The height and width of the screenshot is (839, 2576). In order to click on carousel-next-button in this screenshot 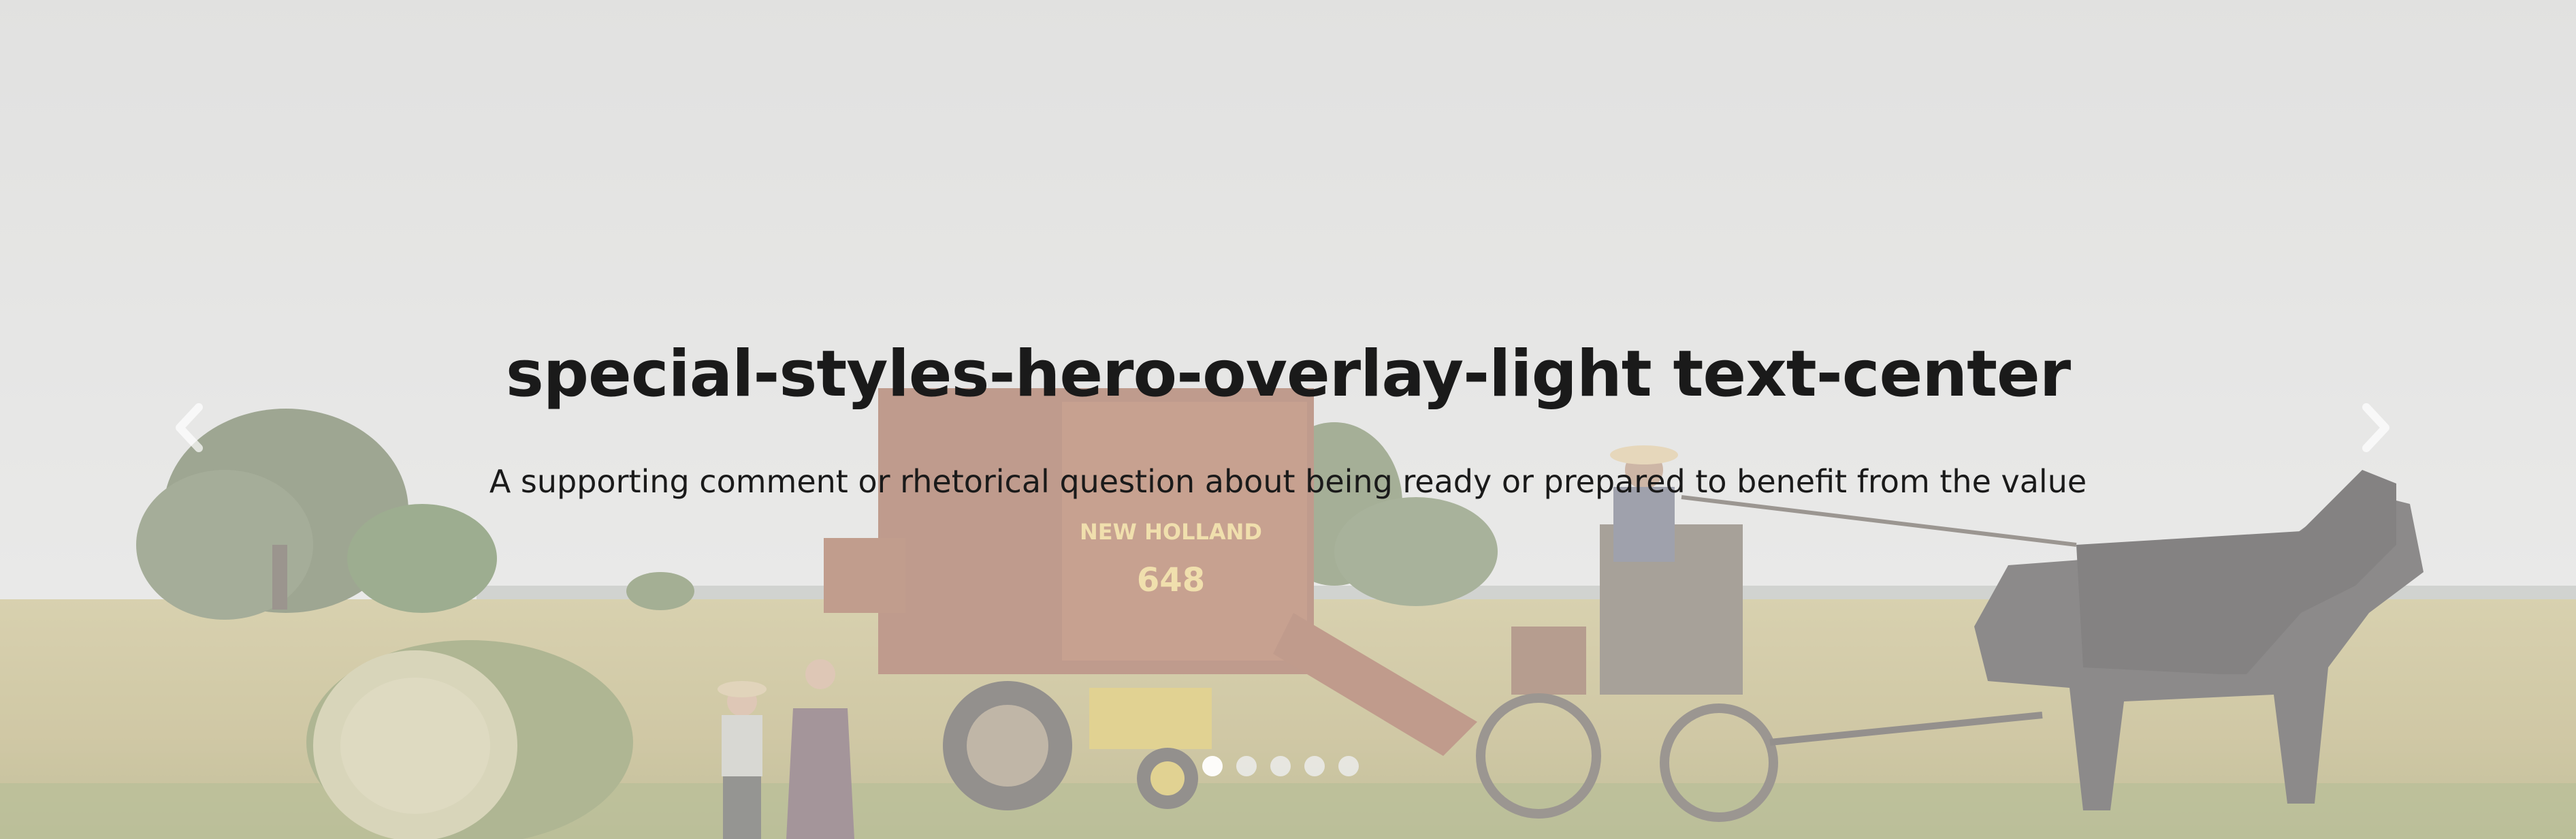, I will do `click(2376, 427)`.